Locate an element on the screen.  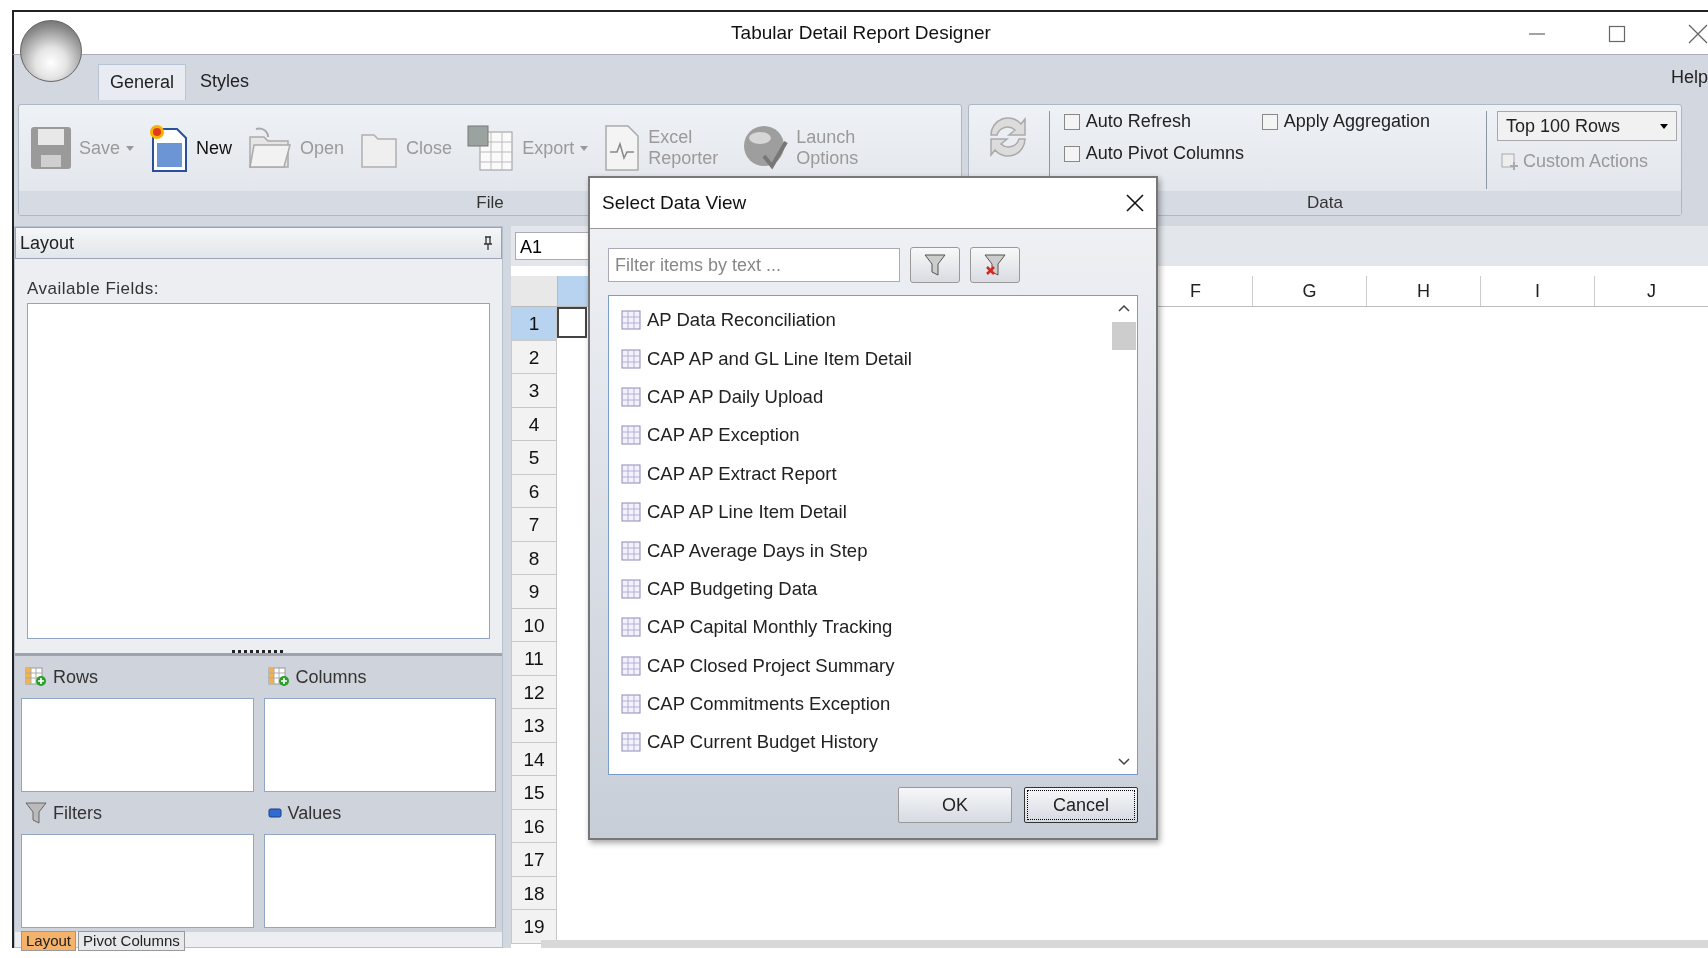
list-item: CAP AP Extract Report is located at coordinates (866, 473).